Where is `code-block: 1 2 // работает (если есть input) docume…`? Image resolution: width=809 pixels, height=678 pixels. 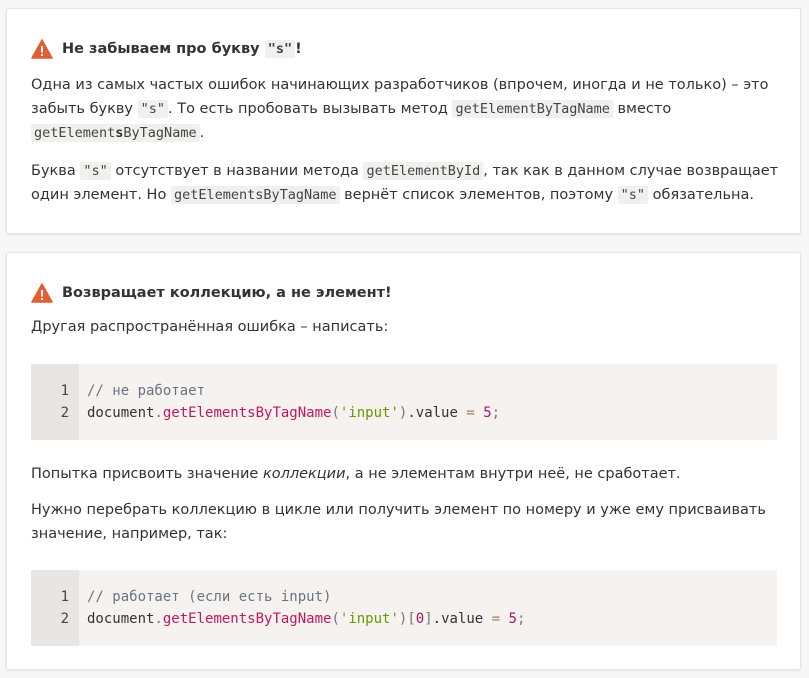 code-block: 1 2 // работает (если есть input) docume… is located at coordinates (404, 608).